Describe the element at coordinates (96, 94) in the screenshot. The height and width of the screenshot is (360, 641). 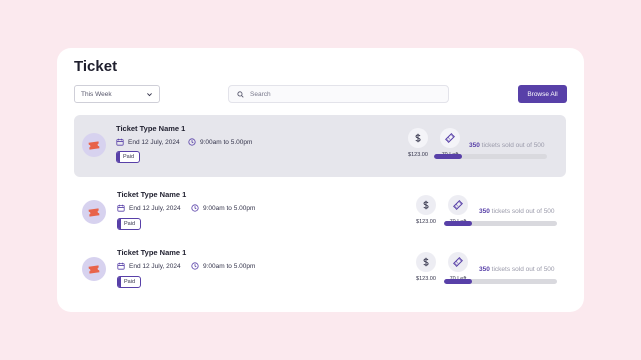
I see `period-select-value: This Week` at that location.